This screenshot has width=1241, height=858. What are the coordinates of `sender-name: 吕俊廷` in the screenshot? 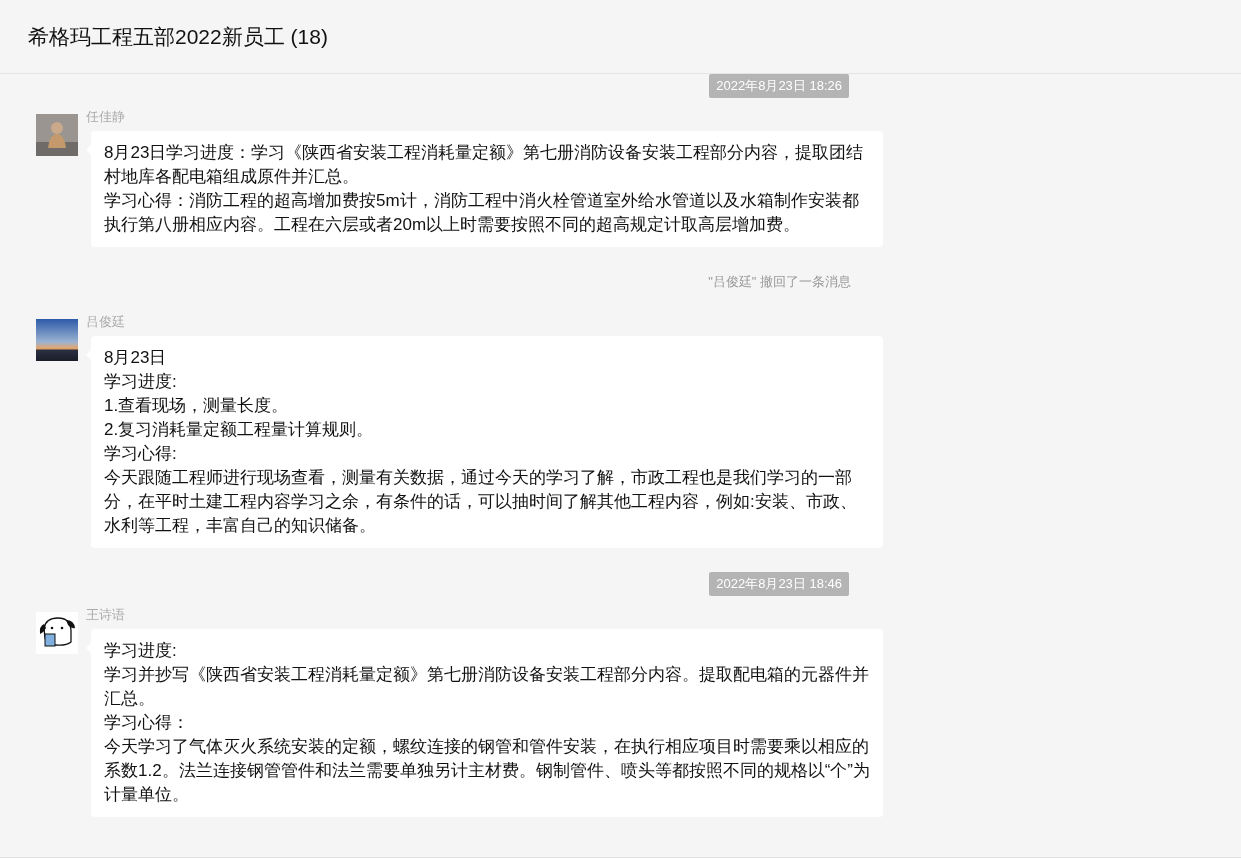 It's located at (106, 322).